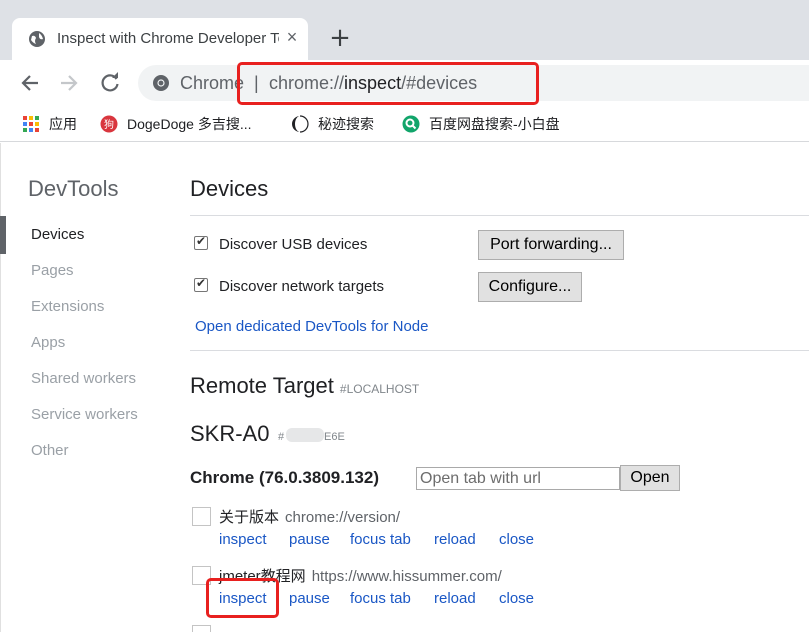  Describe the element at coordinates (50, 451) in the screenshot. I see `sidebar-item-other: Other` at that location.